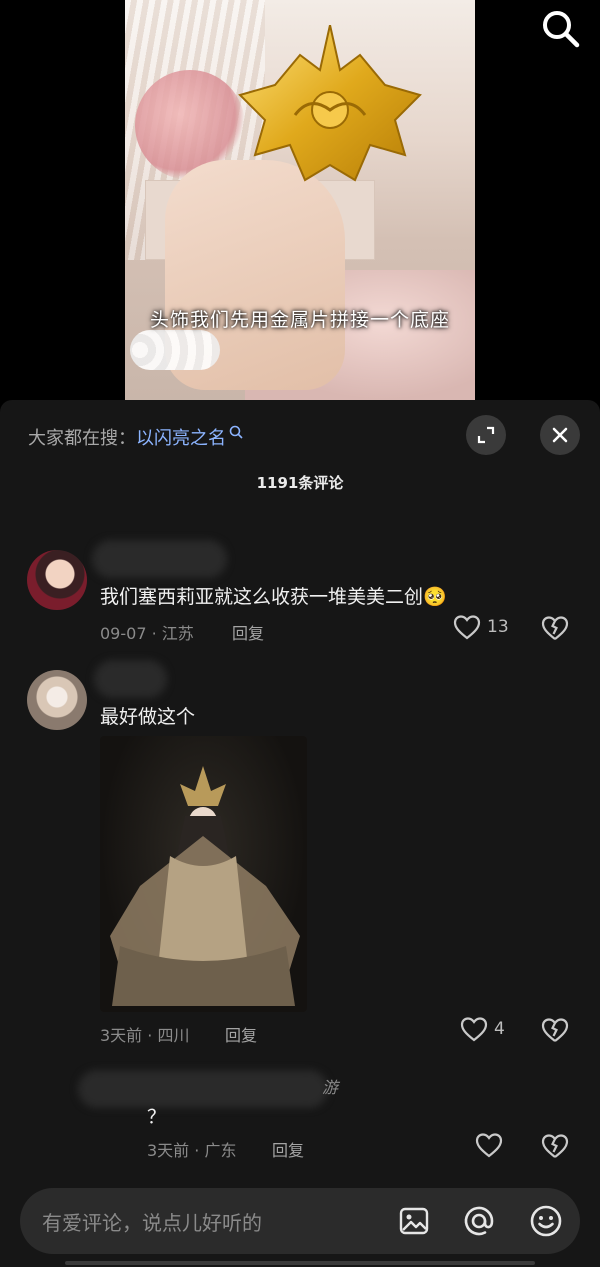 Image resolution: width=600 pixels, height=1267 pixels. What do you see at coordinates (82, 438) in the screenshot?
I see `hot-search-label: 大家都在搜：` at bounding box center [82, 438].